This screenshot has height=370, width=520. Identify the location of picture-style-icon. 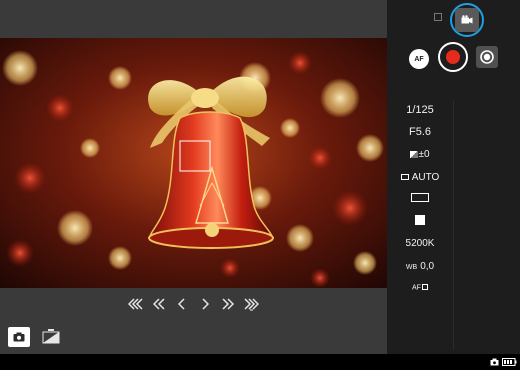
(420, 220).